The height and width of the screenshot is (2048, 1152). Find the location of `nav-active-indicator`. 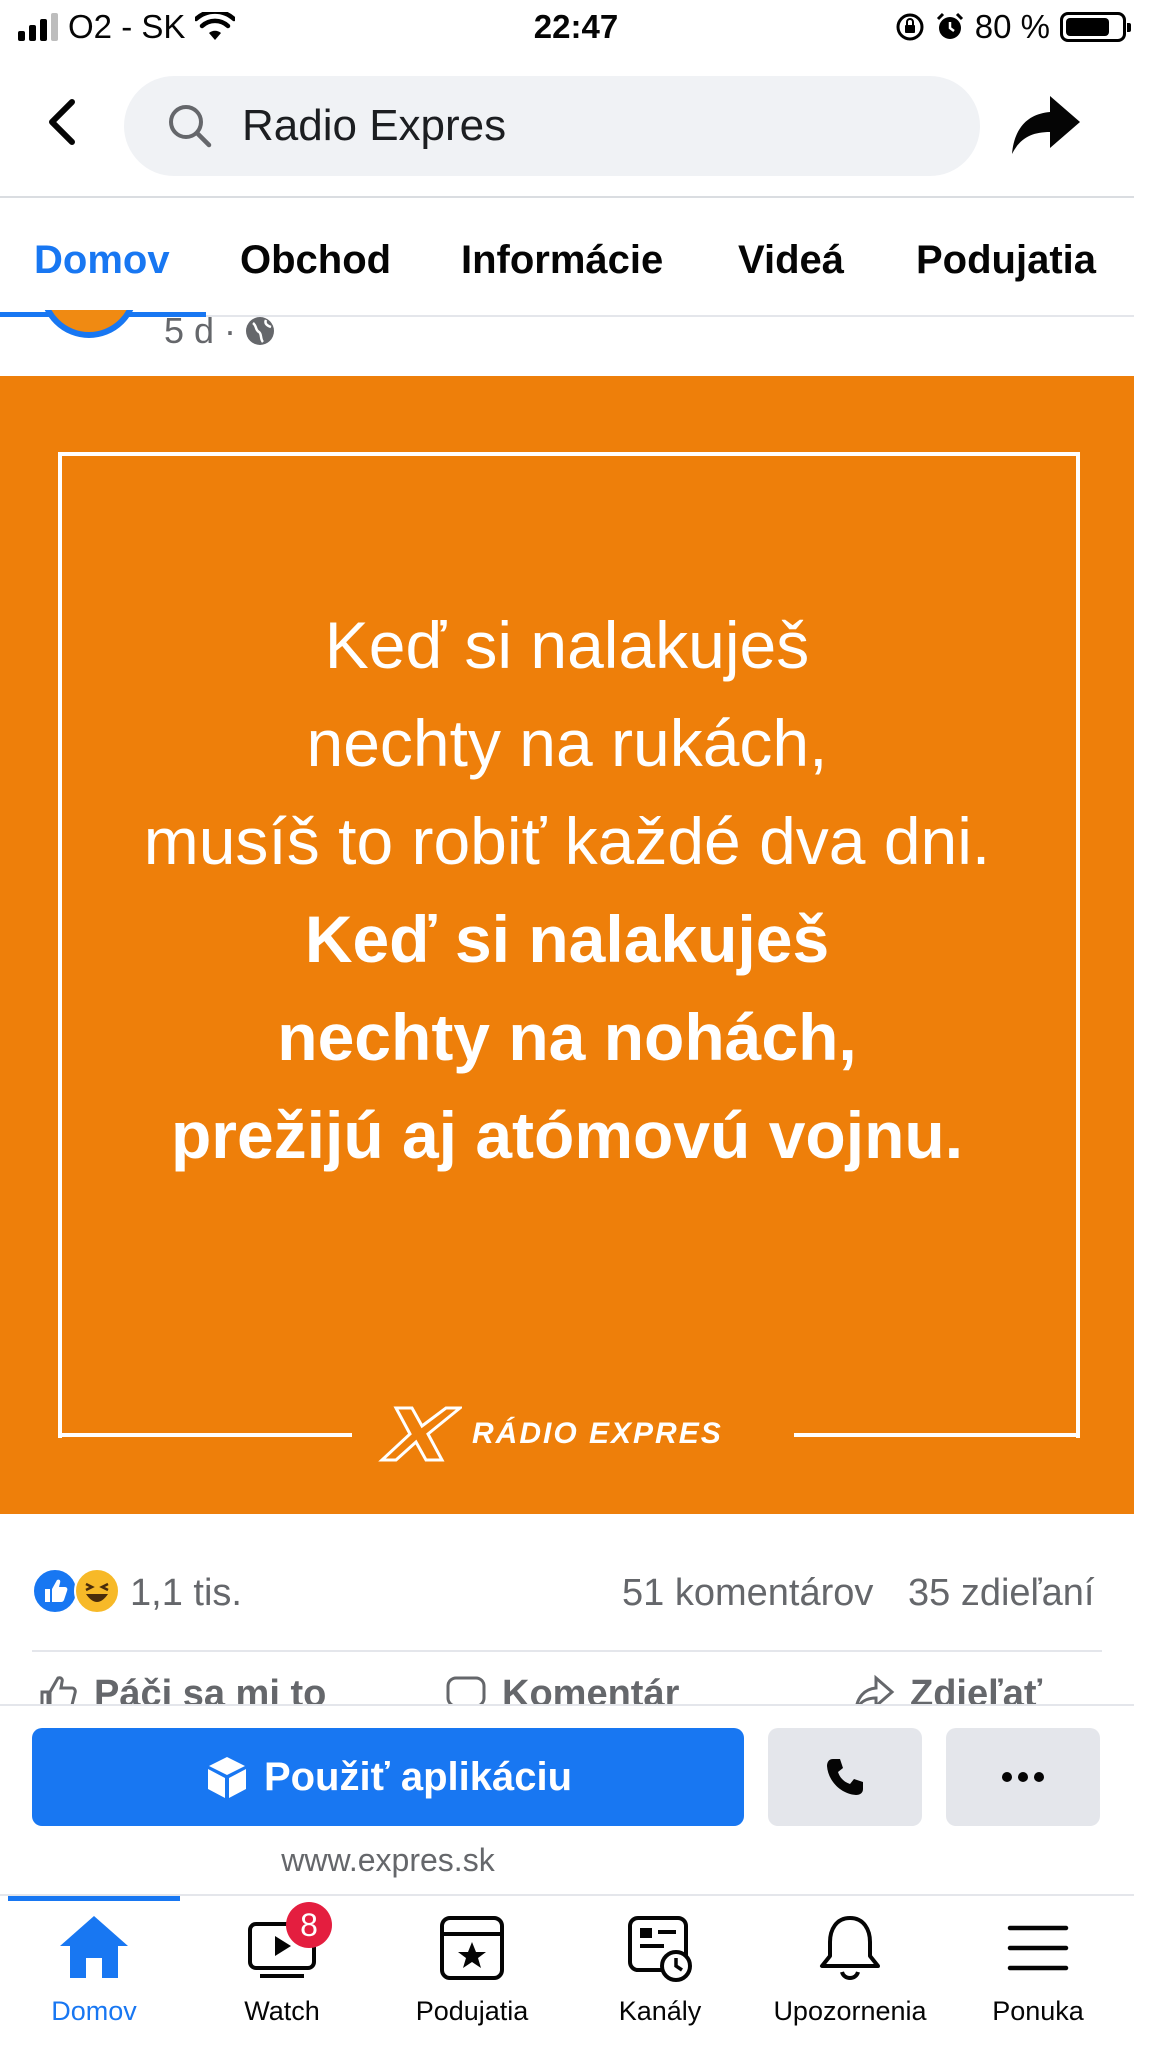

nav-active-indicator is located at coordinates (94, 1898).